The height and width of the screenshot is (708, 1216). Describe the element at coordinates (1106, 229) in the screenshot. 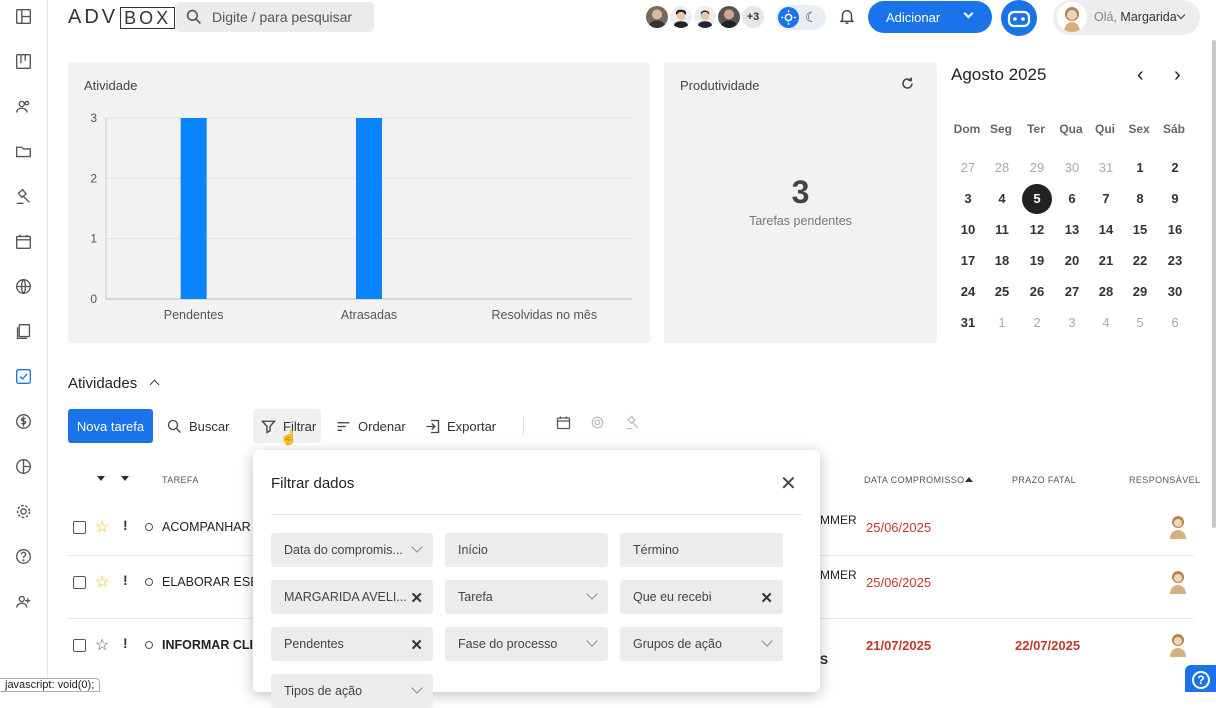

I see `calendar-day: 14` at that location.